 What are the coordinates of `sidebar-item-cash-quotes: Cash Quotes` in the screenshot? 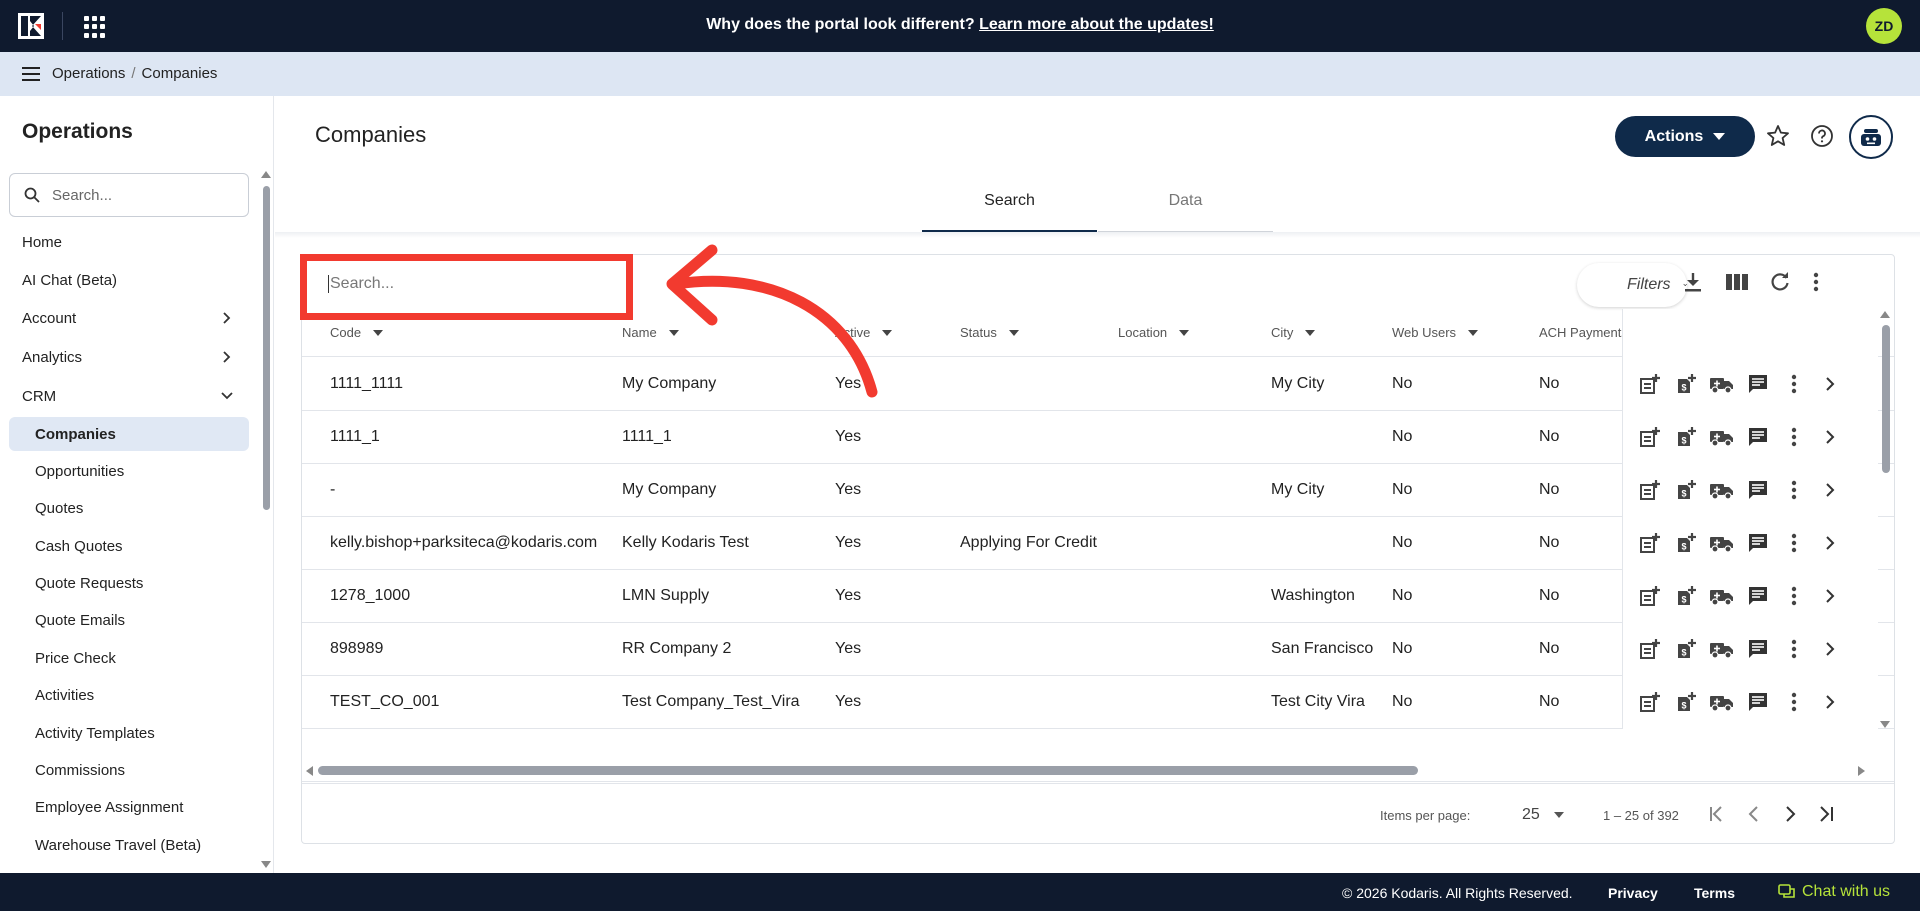 It's located at (79, 546).